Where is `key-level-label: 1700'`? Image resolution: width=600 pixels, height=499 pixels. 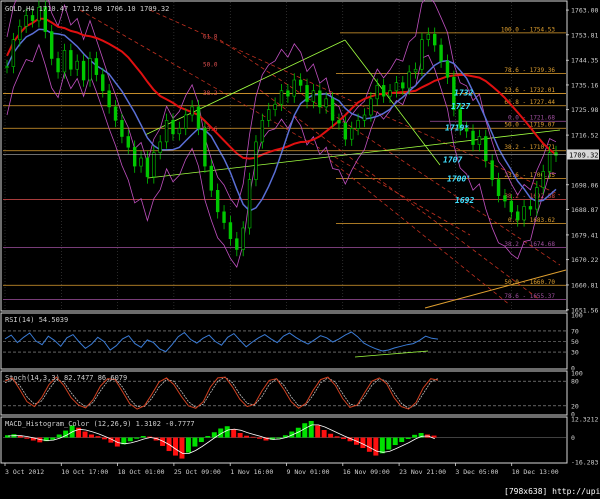
key-level-label: 1700' is located at coordinates (459, 179).